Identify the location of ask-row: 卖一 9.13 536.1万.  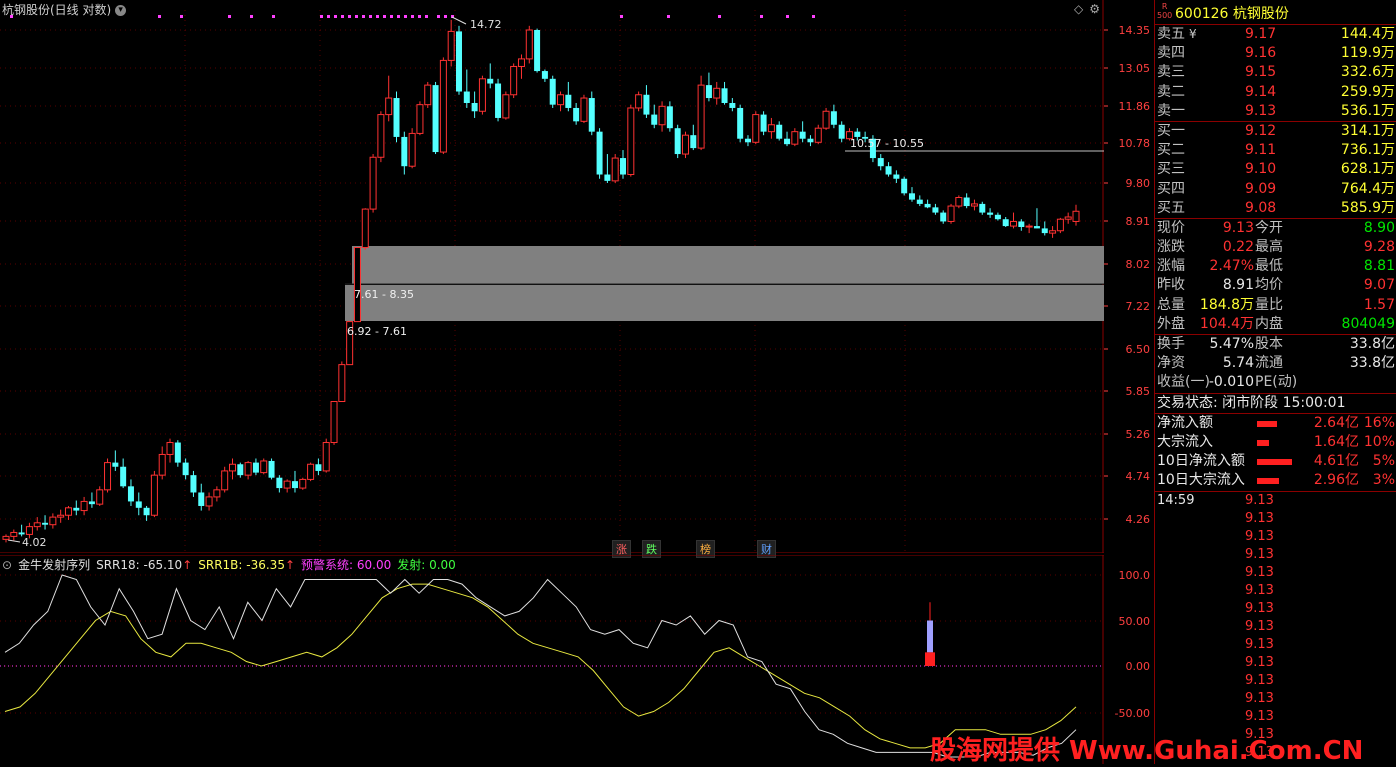
(1275, 111).